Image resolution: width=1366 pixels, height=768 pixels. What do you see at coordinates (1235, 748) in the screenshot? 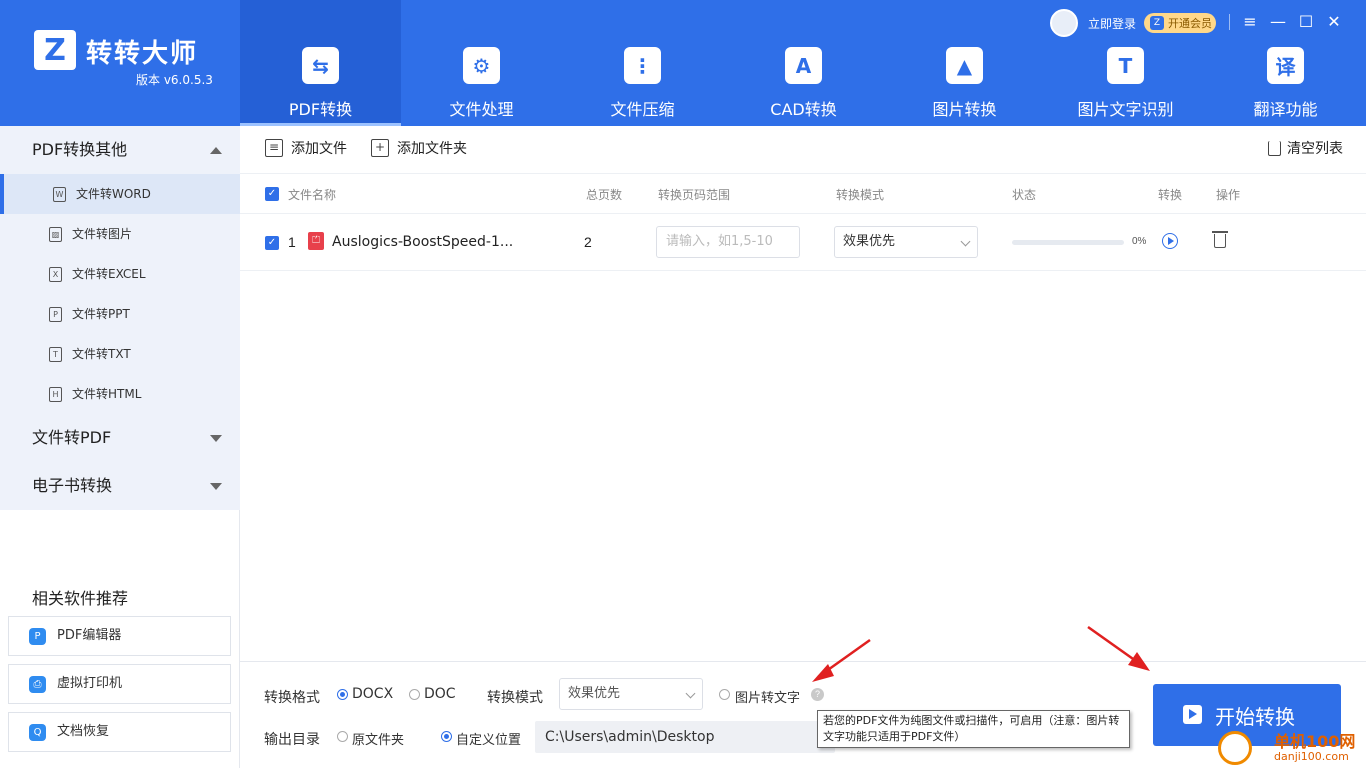
I see `watermark-logo-icon` at bounding box center [1235, 748].